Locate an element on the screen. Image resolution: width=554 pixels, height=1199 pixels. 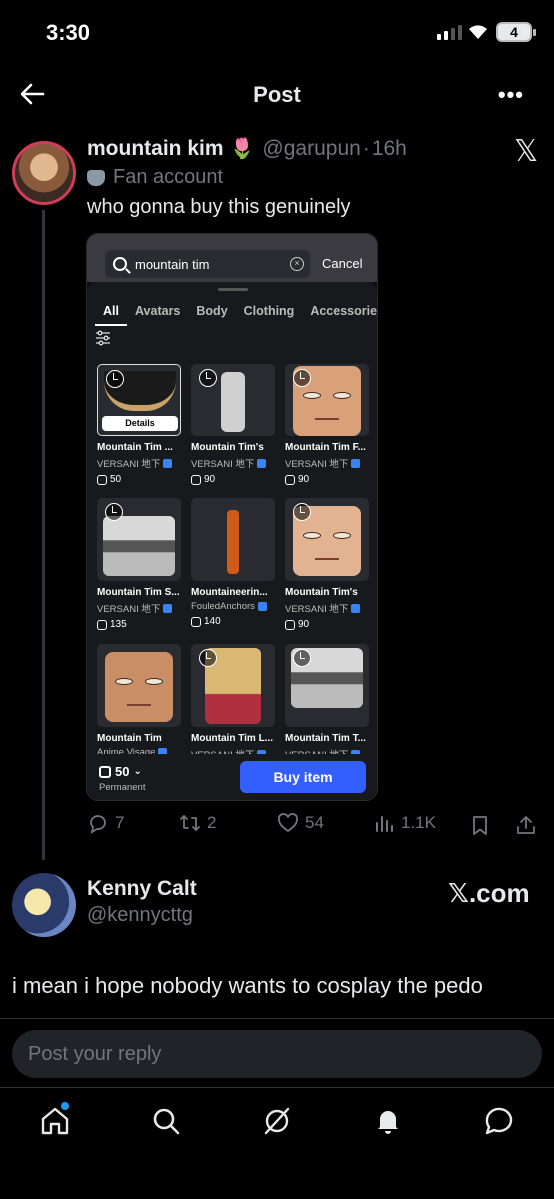
post-age: 16h is located at coordinates (389, 148).